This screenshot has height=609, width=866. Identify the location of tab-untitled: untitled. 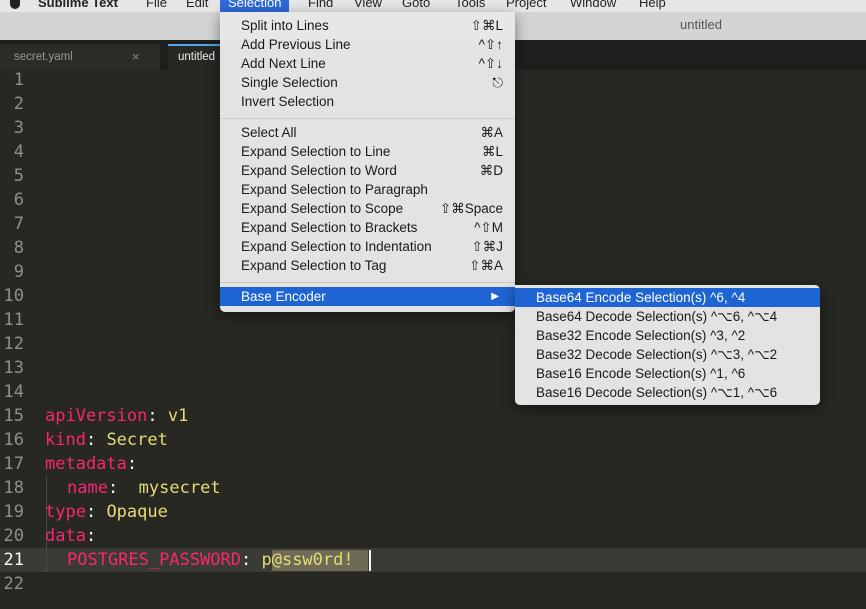
(198, 57).